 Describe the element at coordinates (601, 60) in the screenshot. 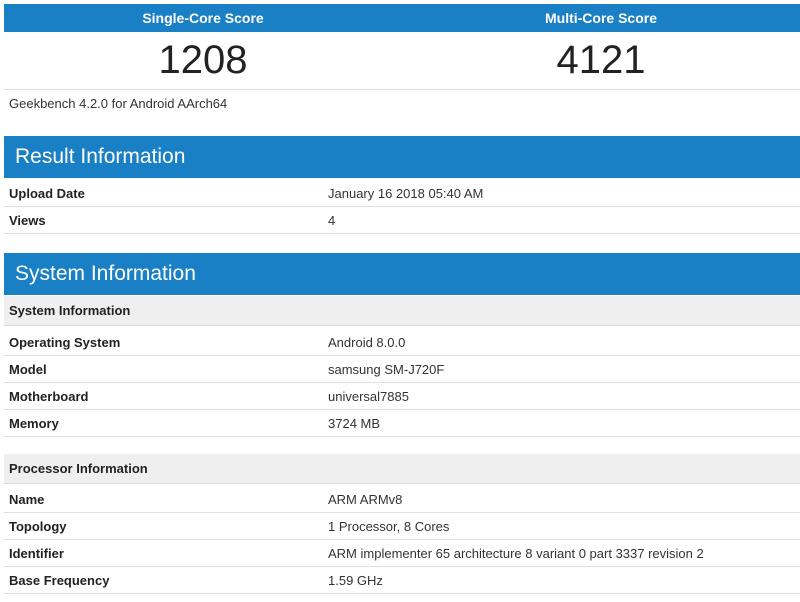

I see `multi-core-score: 4121` at that location.